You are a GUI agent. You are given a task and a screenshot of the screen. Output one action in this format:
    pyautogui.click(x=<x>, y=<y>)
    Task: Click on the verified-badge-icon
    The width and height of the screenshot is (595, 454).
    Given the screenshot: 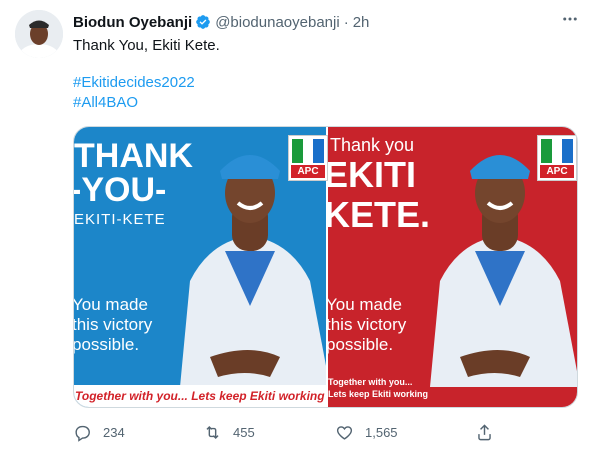 What is the action you would take?
    pyautogui.click(x=203, y=22)
    